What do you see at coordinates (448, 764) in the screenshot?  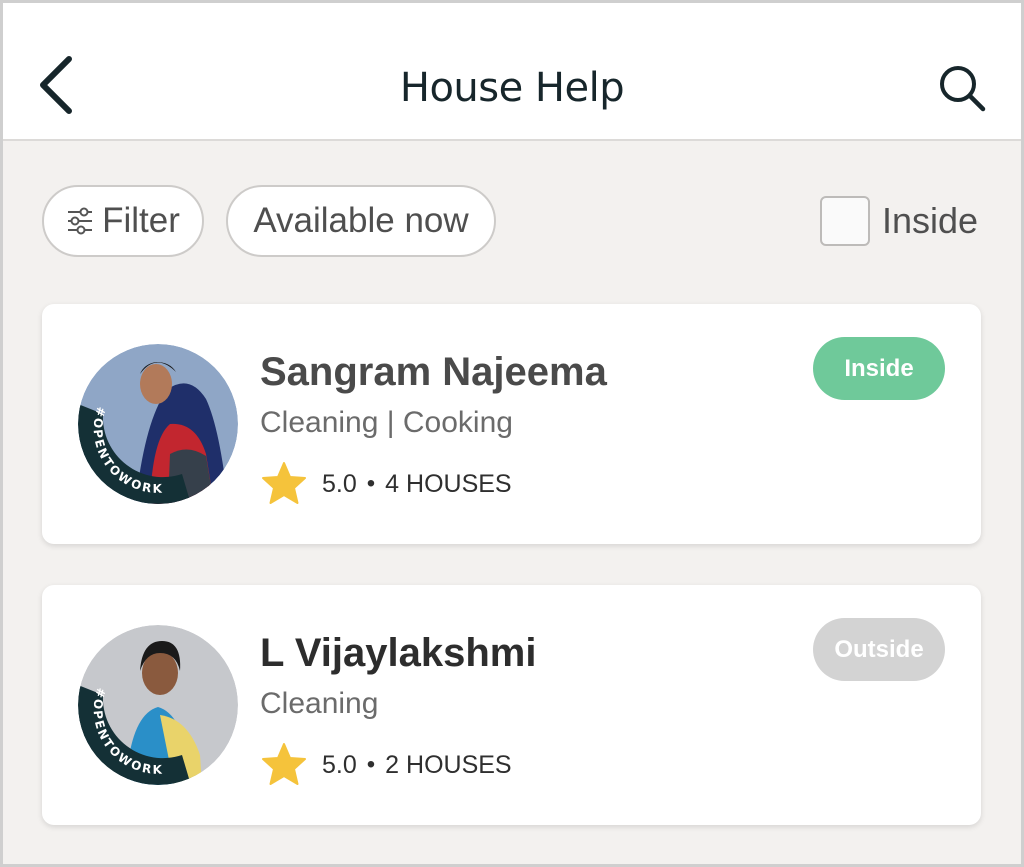 I see `house-count: 2 HOUSES` at bounding box center [448, 764].